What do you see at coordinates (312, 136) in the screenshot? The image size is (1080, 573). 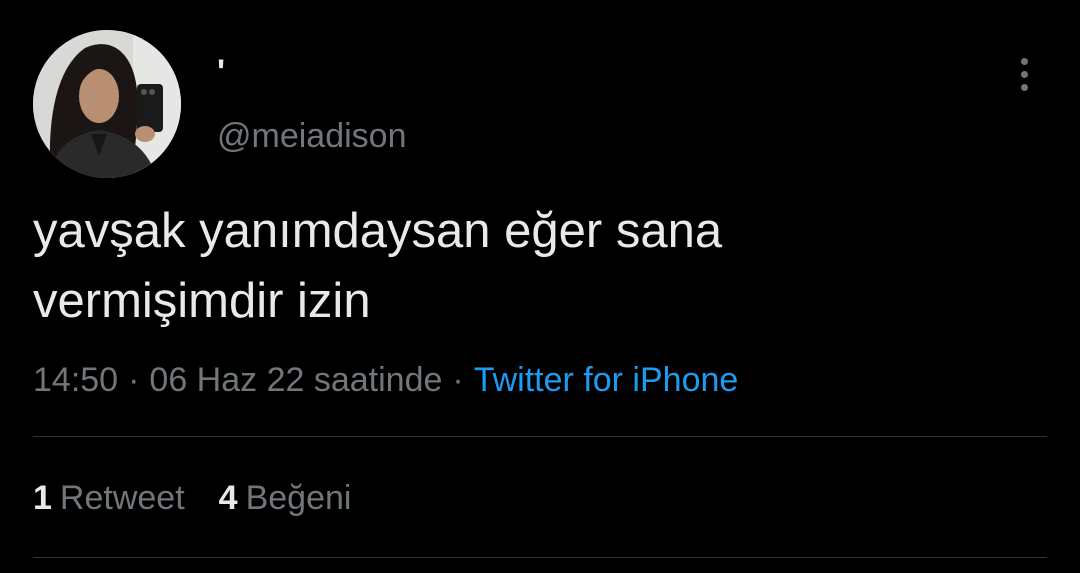 I see `user-handle: @meiadison` at bounding box center [312, 136].